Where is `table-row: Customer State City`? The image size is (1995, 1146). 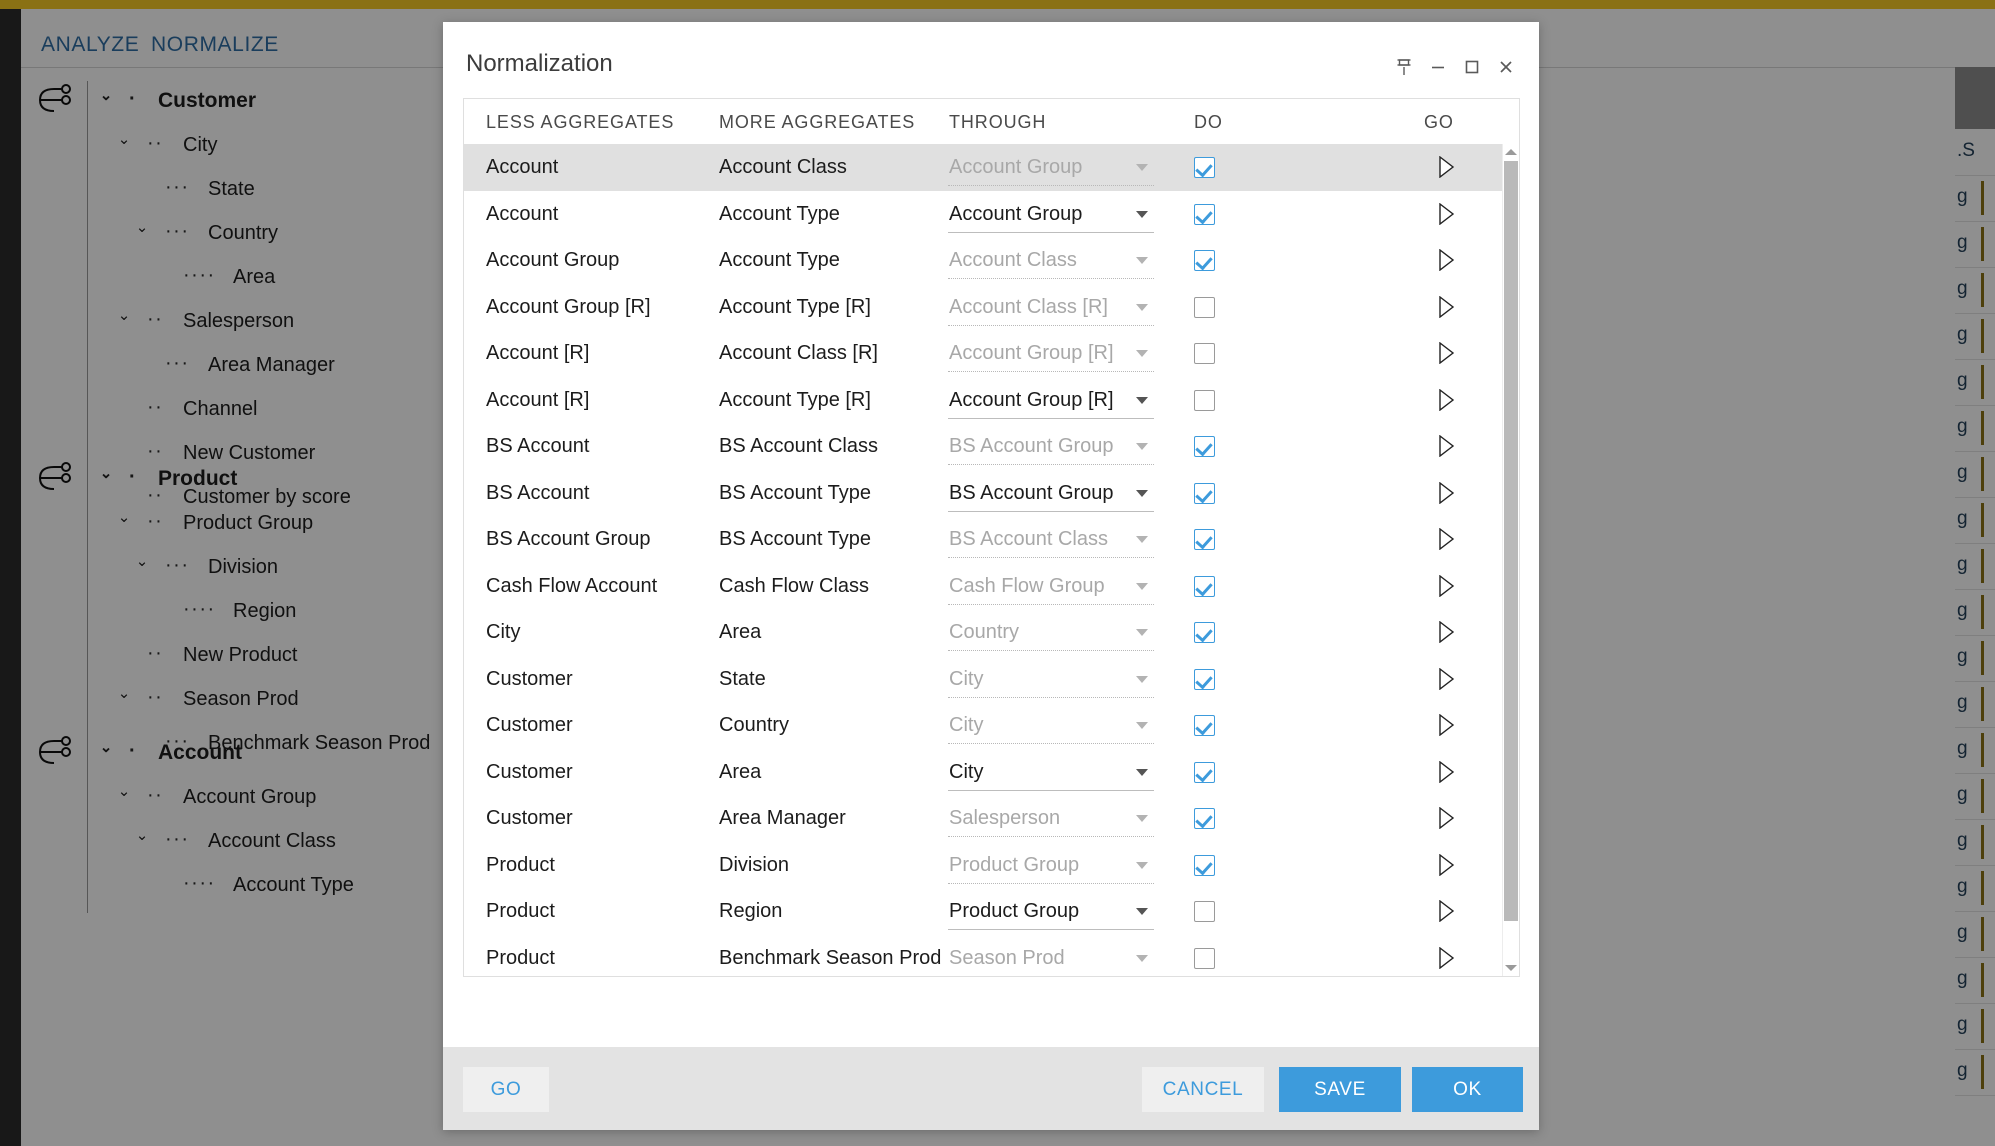
table-row: Customer State City is located at coordinates (983, 679).